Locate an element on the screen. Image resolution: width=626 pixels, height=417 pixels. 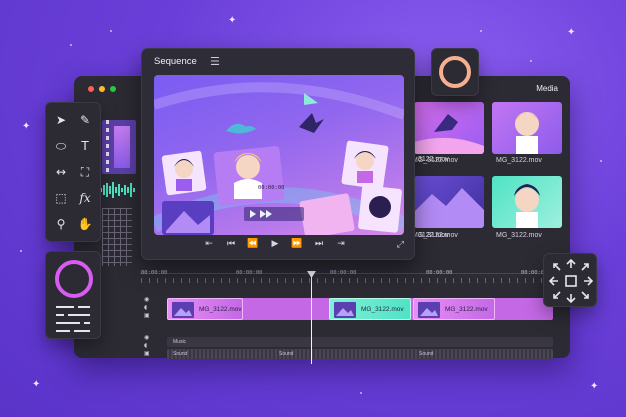
pen-icon: ✎ is located at coordinates (85, 120).